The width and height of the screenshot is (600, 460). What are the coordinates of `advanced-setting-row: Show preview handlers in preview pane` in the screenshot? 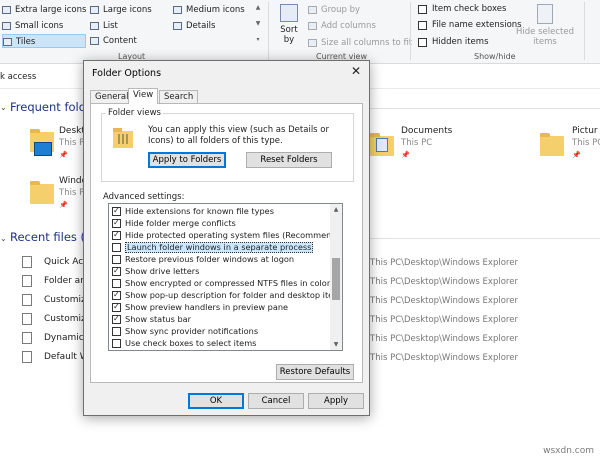 It's located at (220, 307).